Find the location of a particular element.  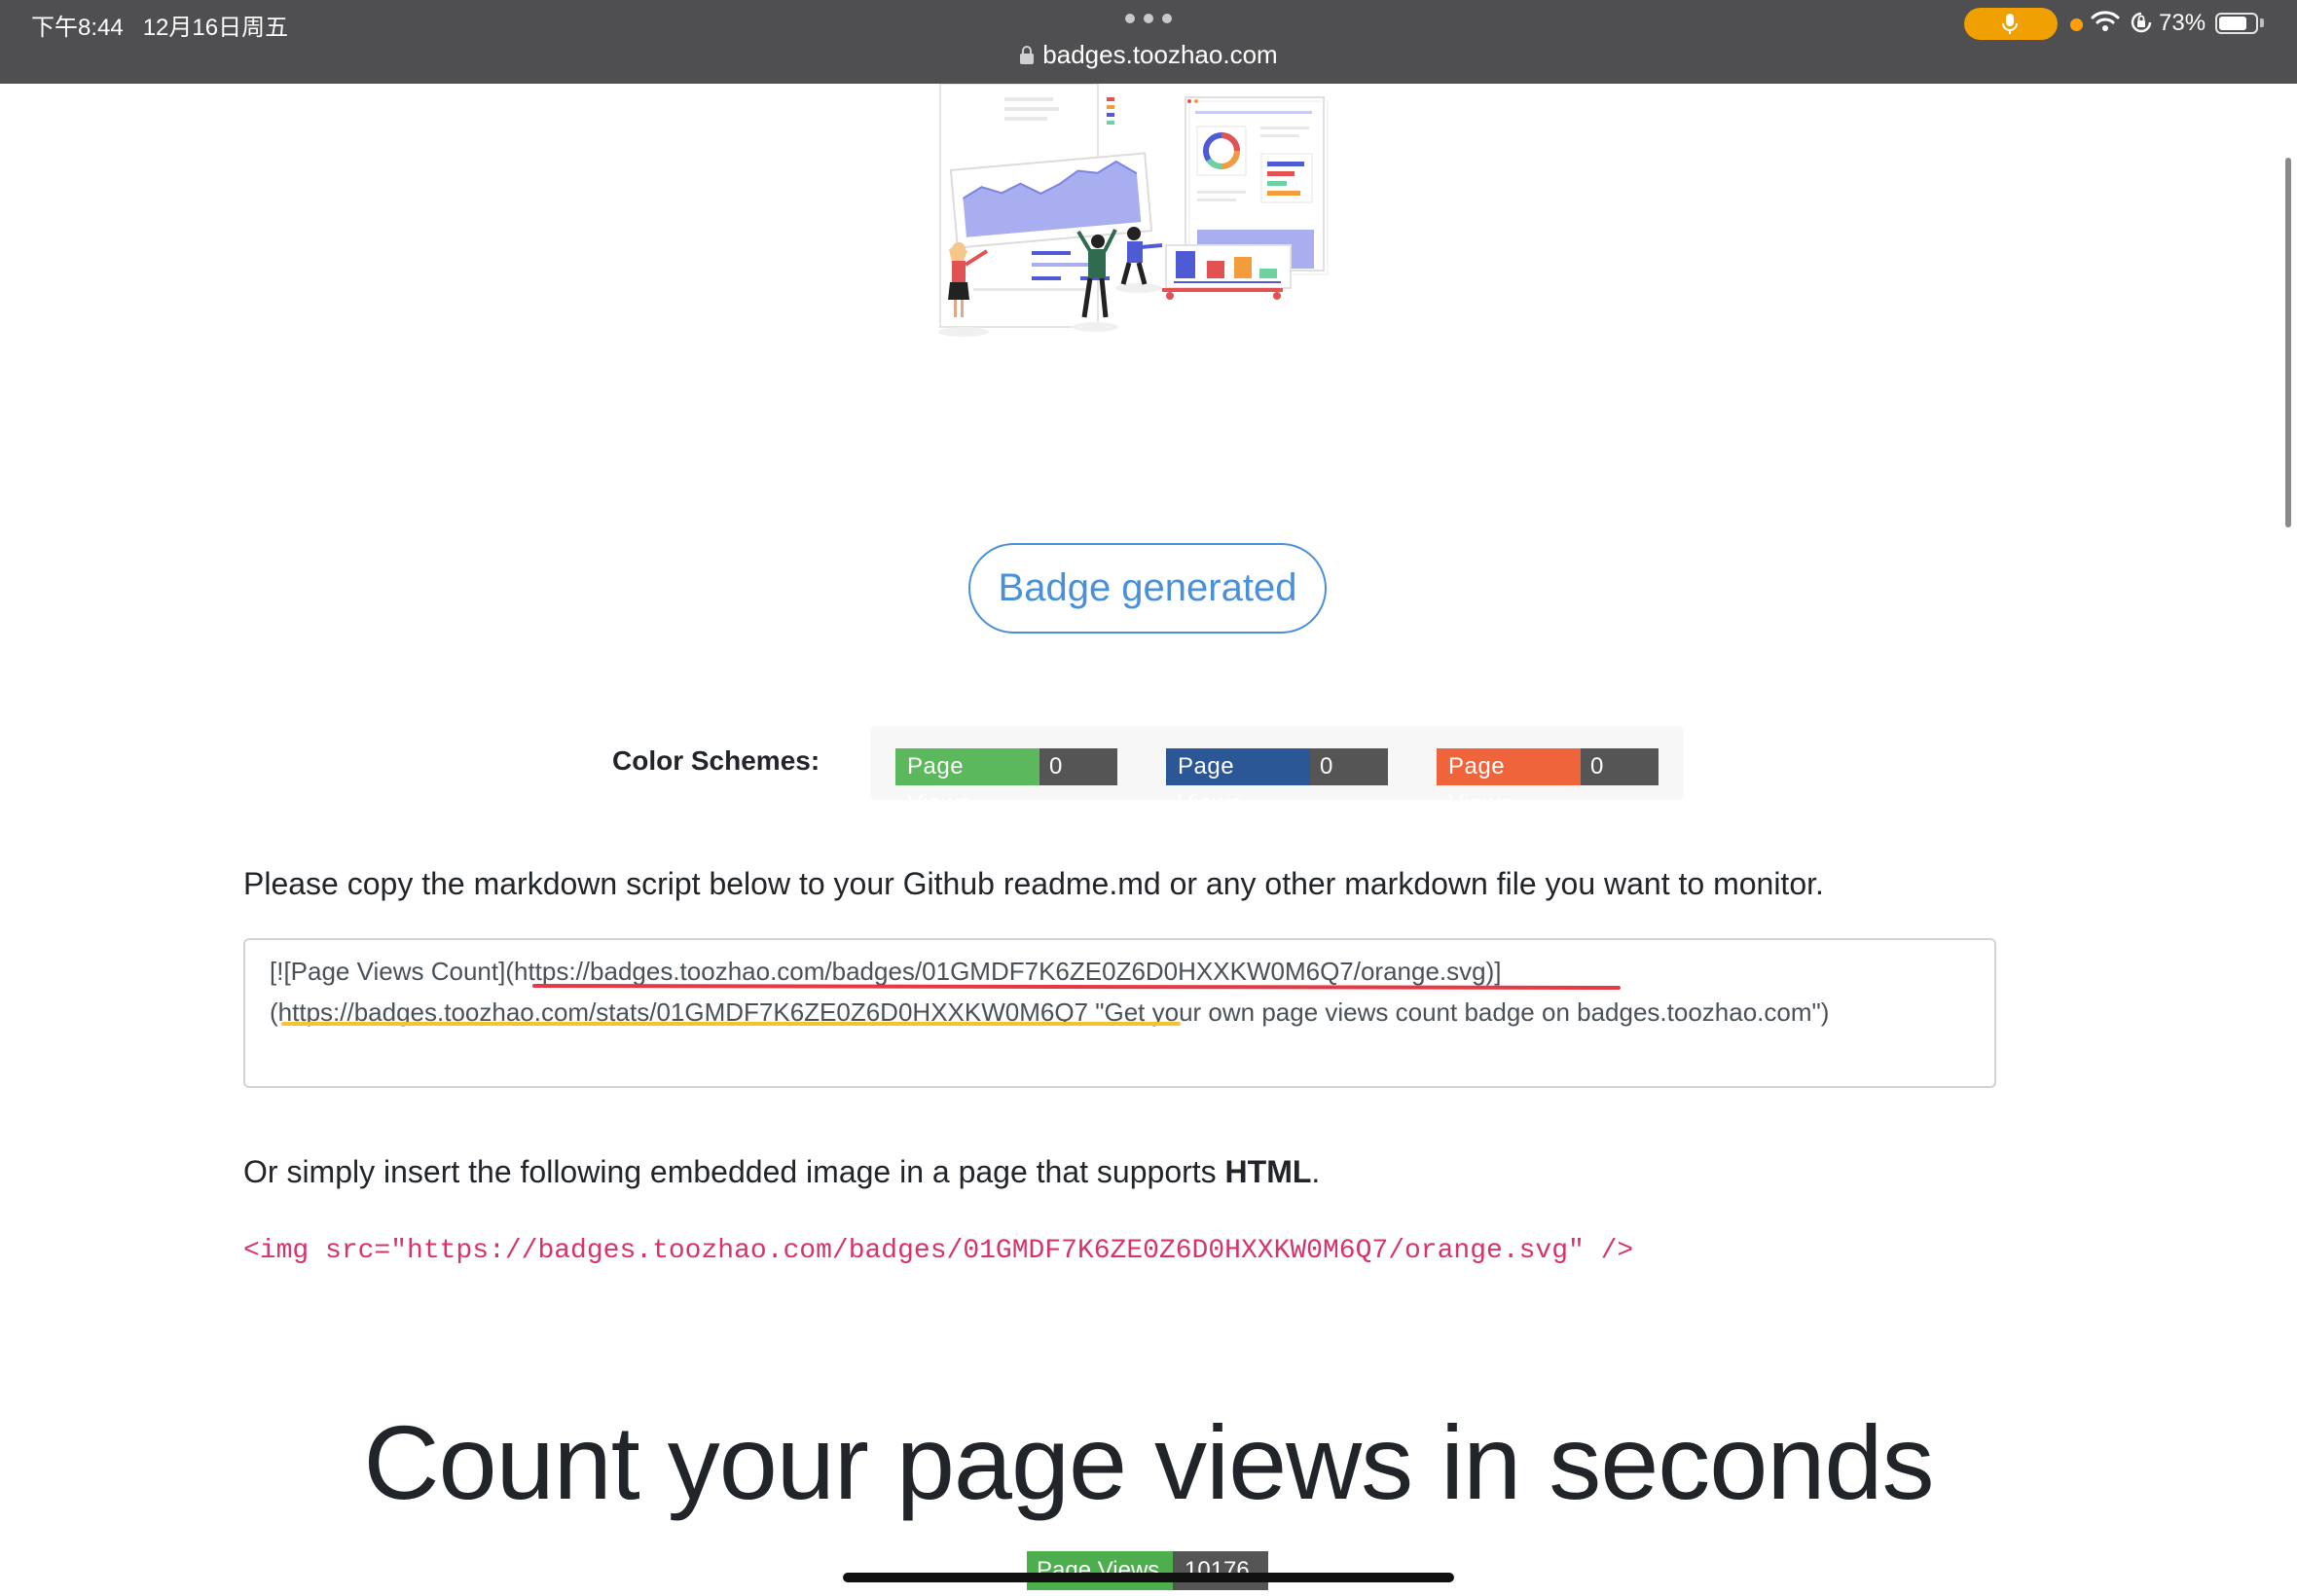

address-bar: badges.toozhao.com is located at coordinates (1148, 56).